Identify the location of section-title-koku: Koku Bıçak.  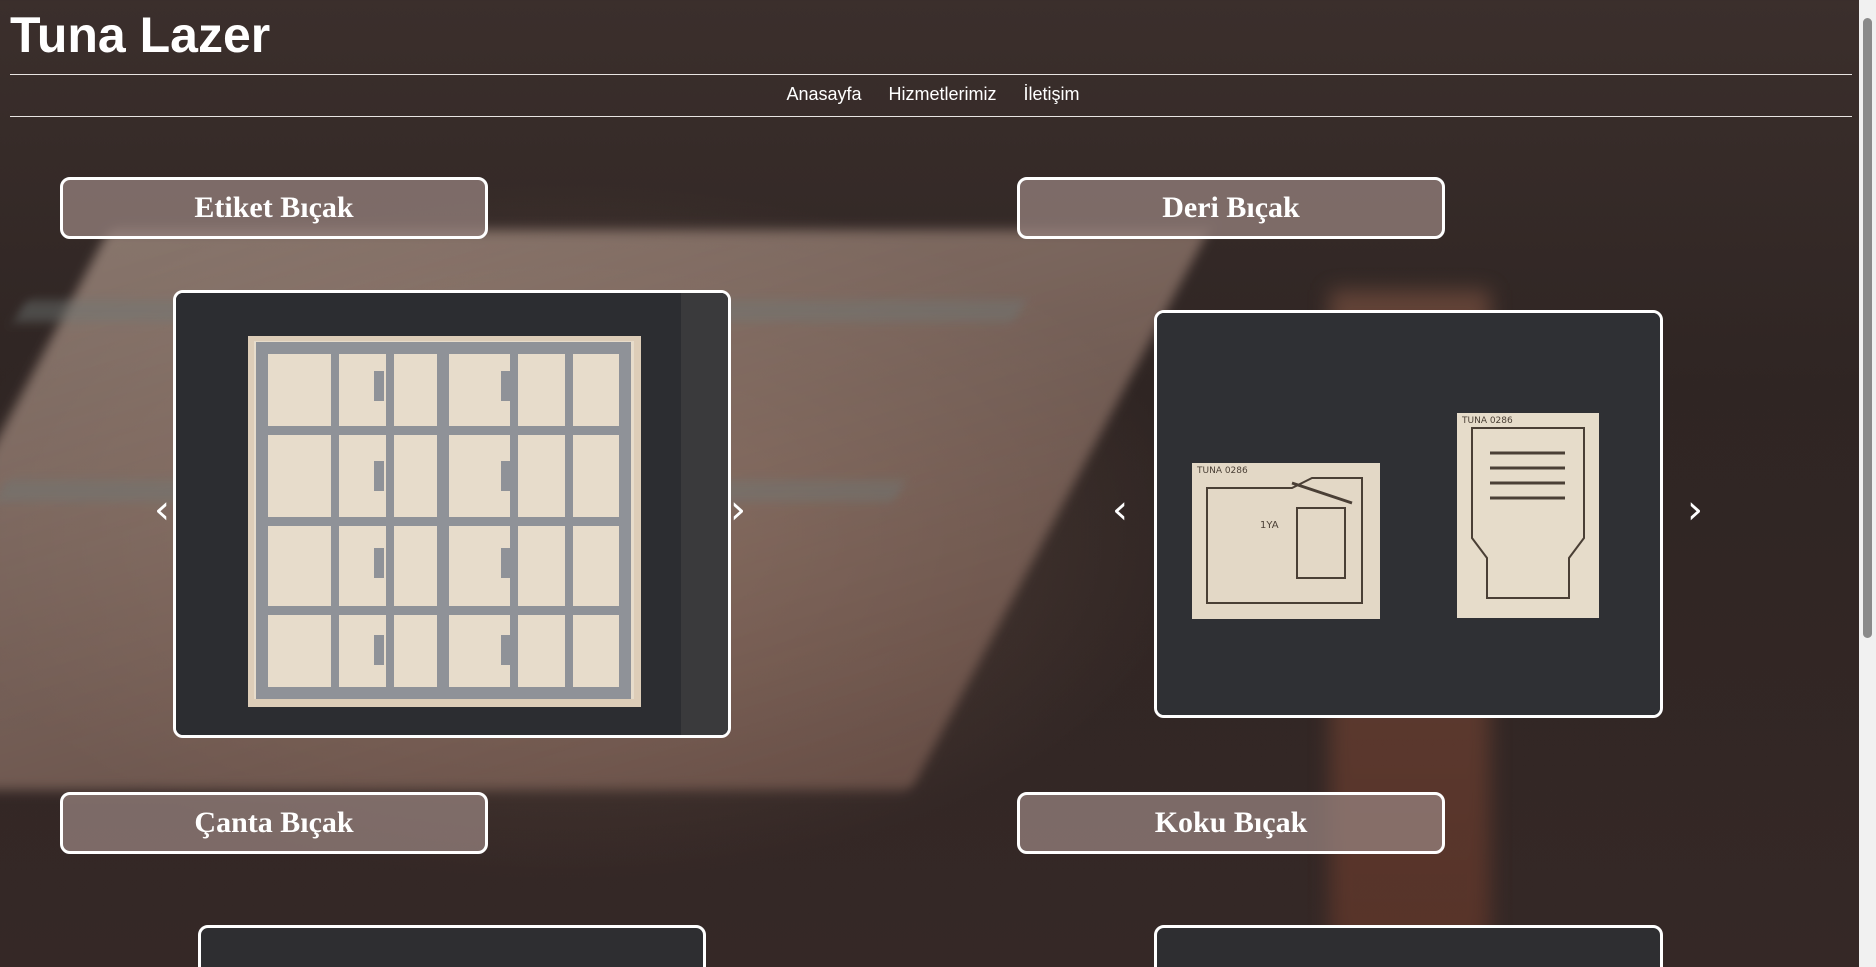
(1231, 823).